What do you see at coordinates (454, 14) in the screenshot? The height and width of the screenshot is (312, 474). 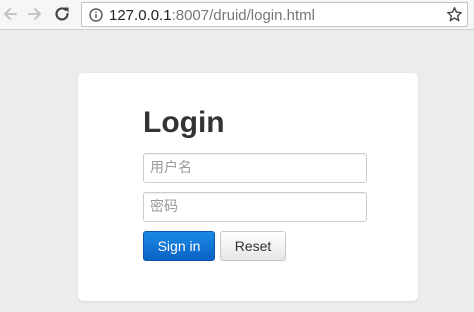 I see `star-icon` at bounding box center [454, 14].